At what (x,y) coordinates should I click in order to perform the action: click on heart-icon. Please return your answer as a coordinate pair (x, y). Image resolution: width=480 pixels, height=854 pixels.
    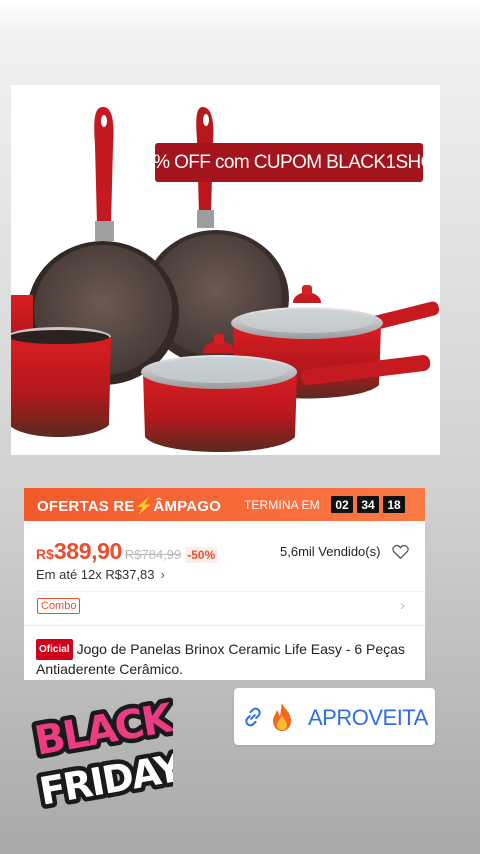
    Looking at the image, I should click on (400, 552).